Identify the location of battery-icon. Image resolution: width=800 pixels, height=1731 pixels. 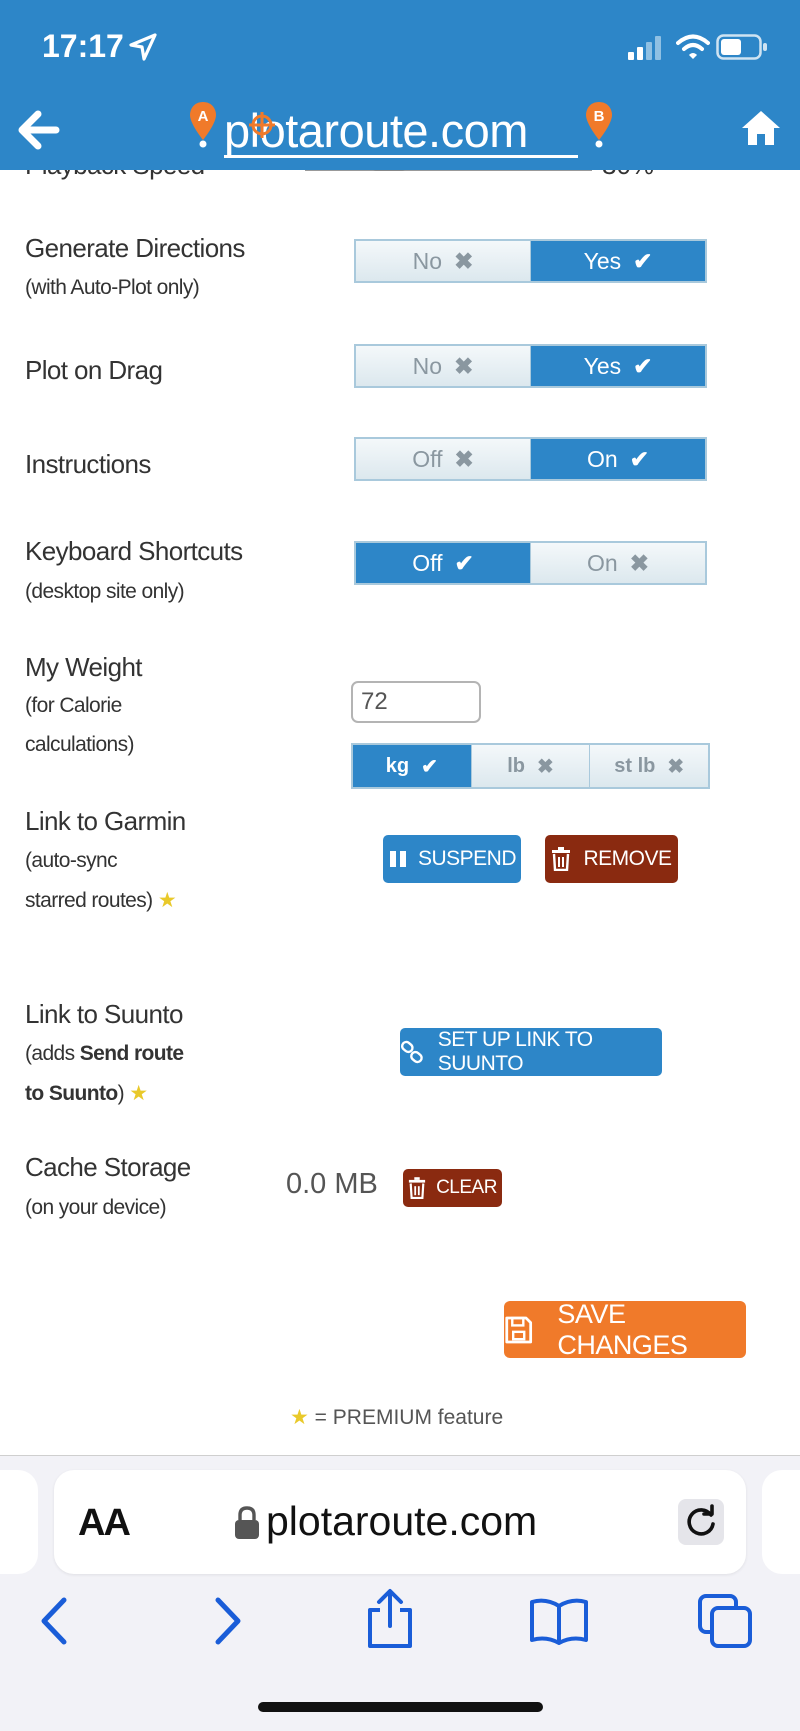
(741, 47).